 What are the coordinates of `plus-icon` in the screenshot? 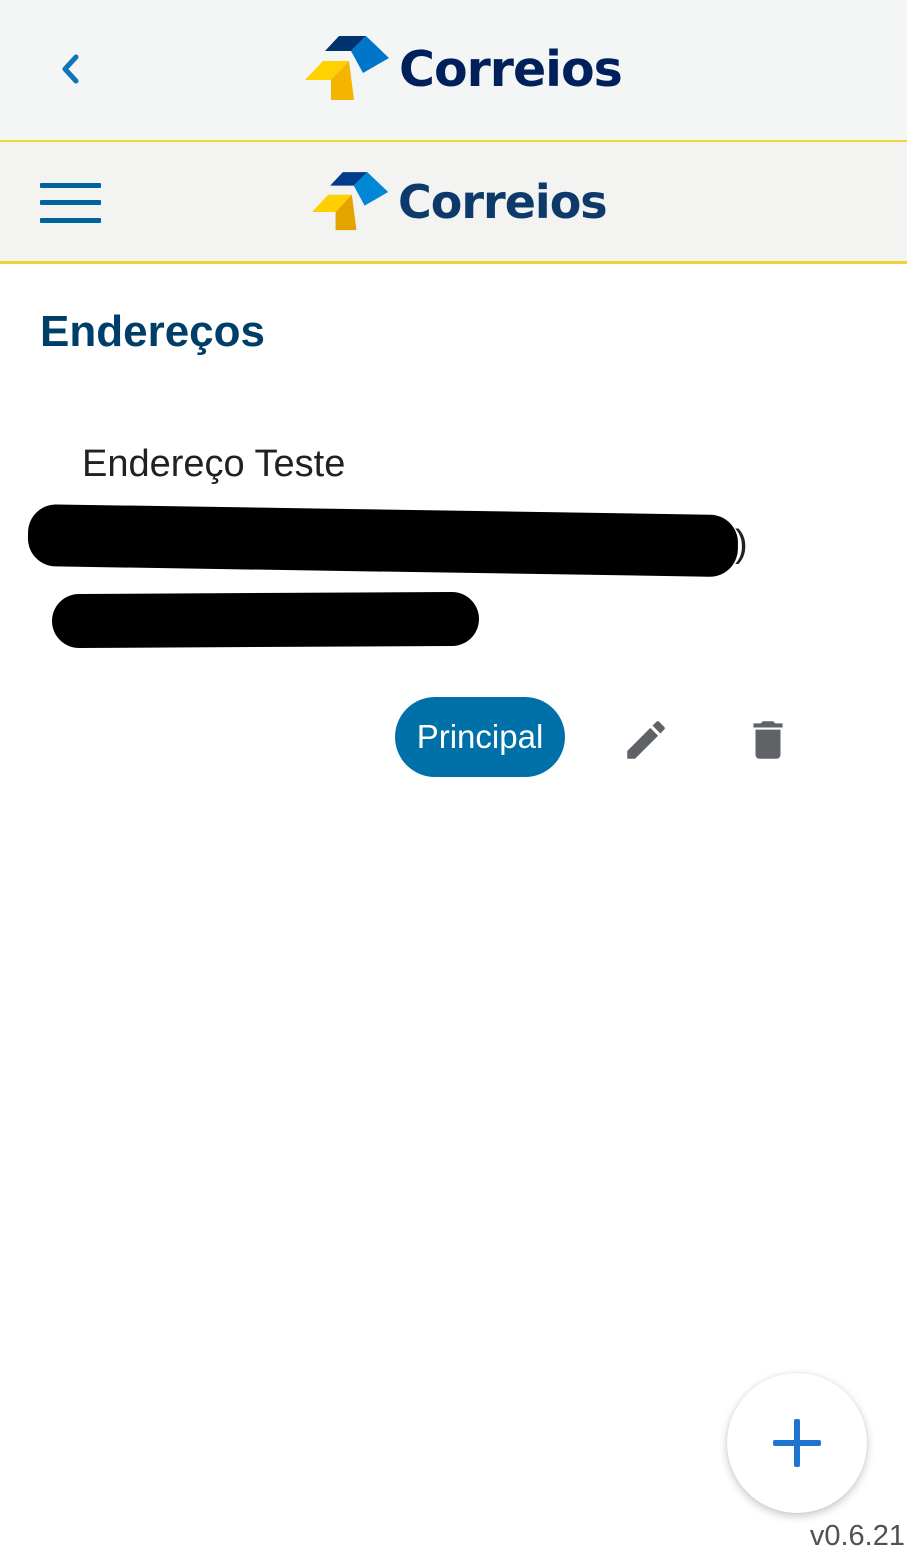 It's located at (797, 1443).